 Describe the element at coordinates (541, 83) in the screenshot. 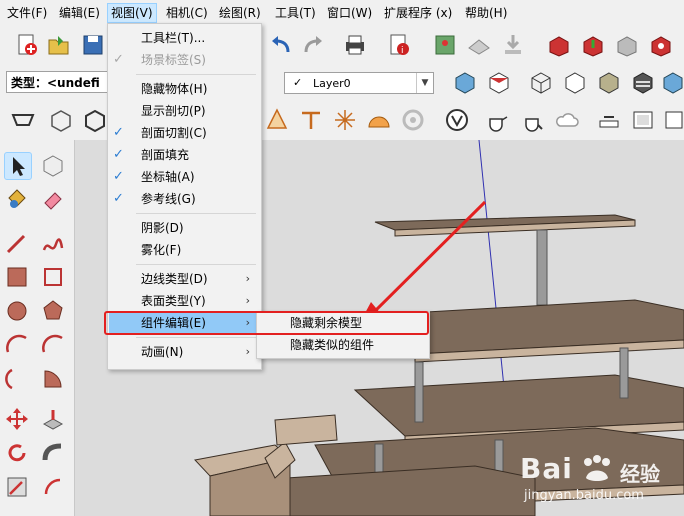

I see `xray-style-icon` at that location.